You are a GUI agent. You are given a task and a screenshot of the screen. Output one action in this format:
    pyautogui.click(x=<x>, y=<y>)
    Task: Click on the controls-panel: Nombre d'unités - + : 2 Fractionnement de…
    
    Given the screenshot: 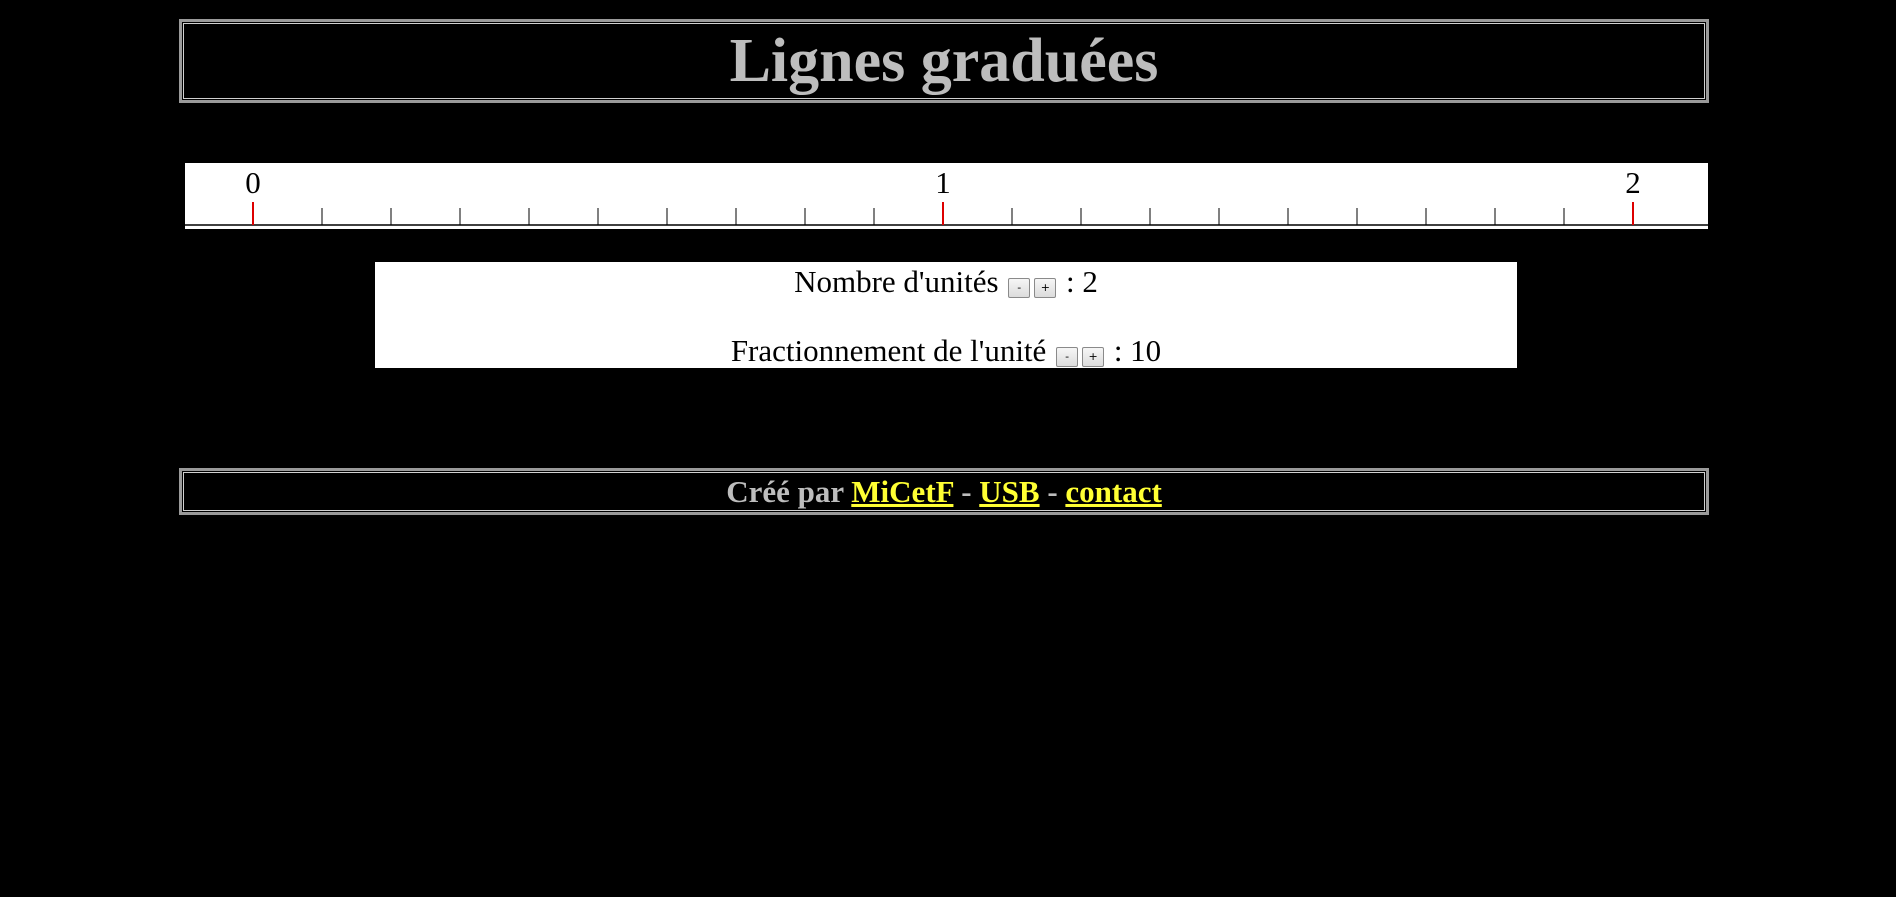 What is the action you would take?
    pyautogui.click(x=946, y=315)
    